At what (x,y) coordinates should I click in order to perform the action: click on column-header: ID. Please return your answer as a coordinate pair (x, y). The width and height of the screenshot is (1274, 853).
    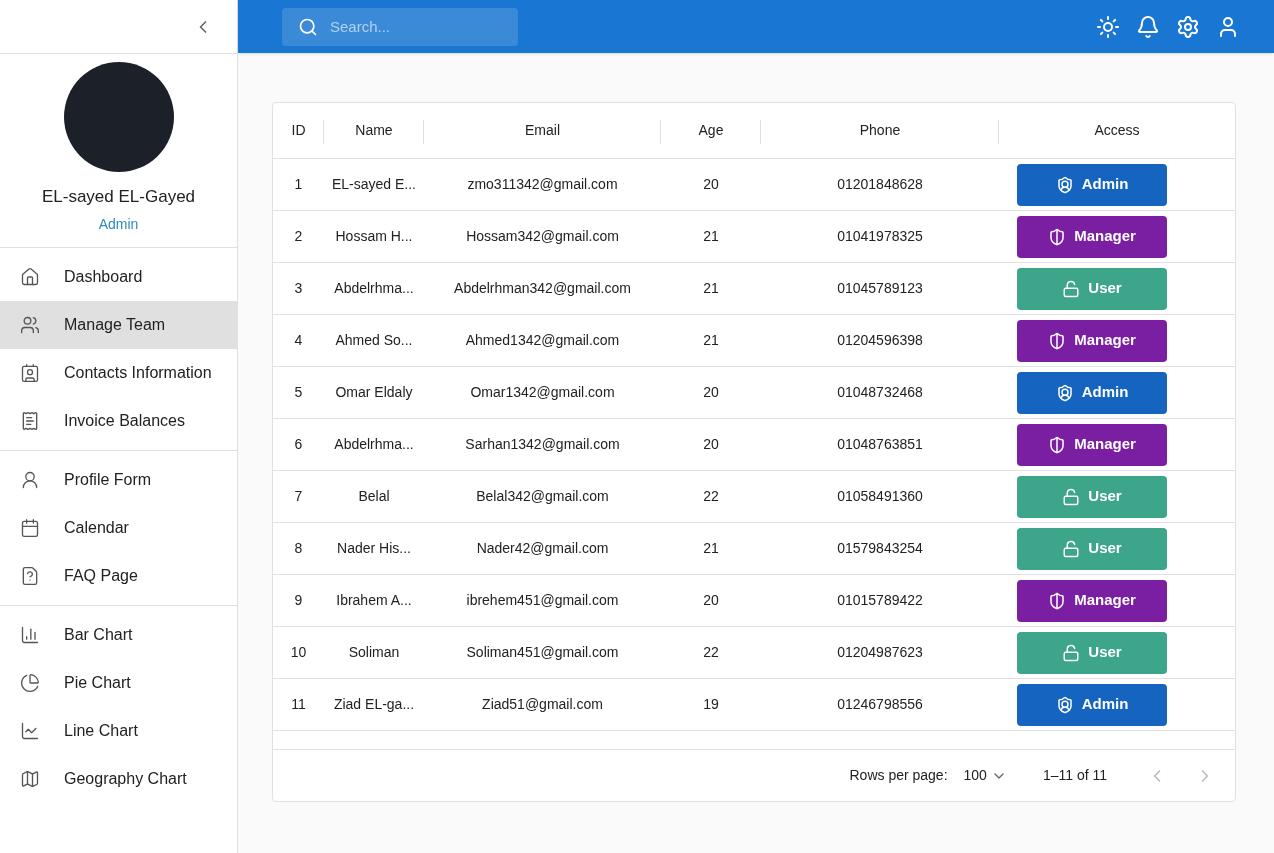
    Looking at the image, I should click on (298, 130).